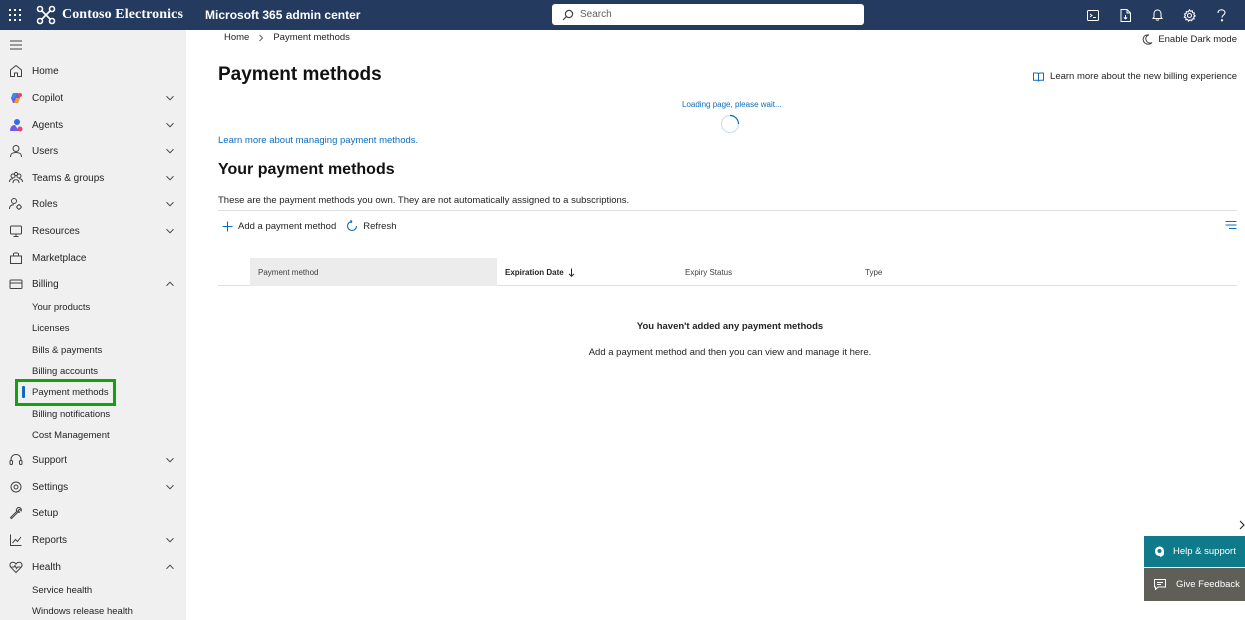  I want to click on sidebar-item-marketplace: Marketplace, so click(93, 258).